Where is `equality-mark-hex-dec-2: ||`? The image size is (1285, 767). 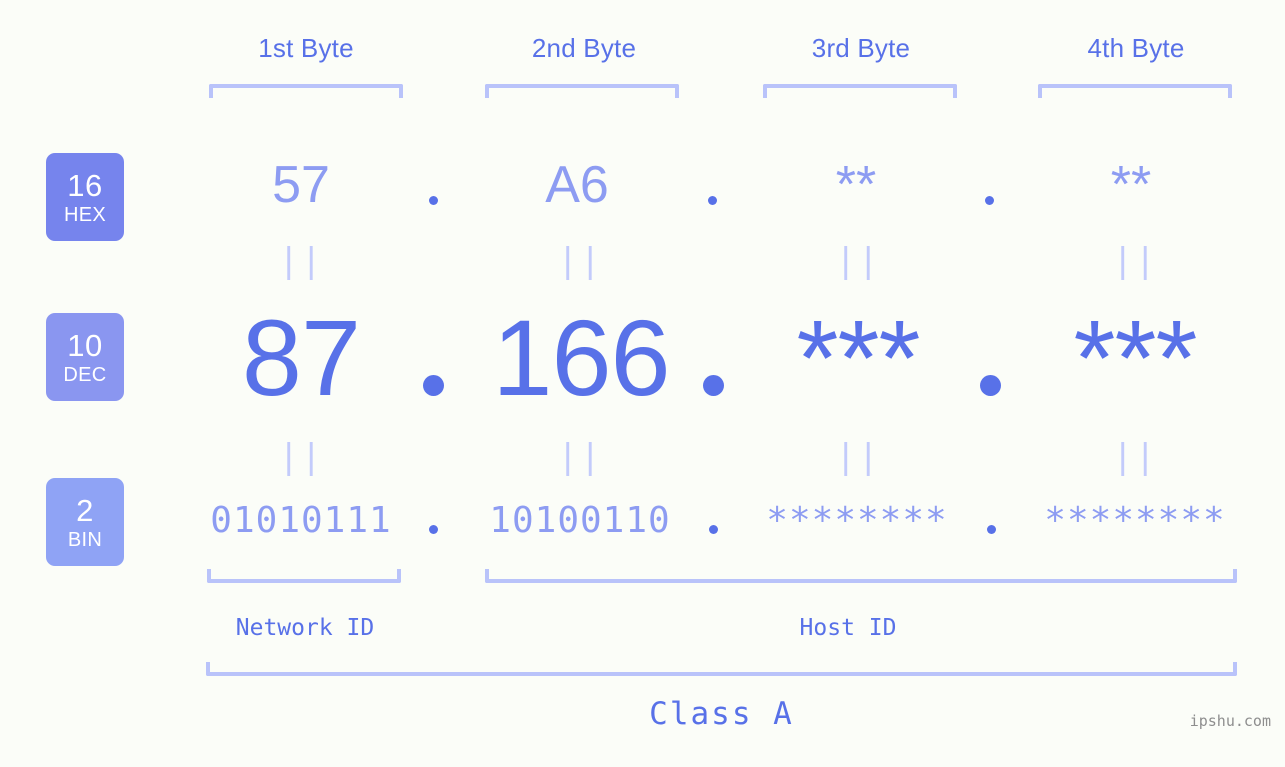 equality-mark-hex-dec-2: || is located at coordinates (580, 261).